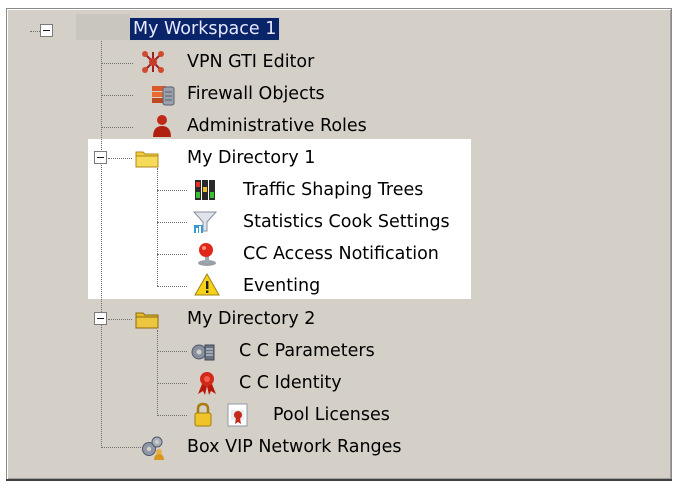 This screenshot has width=678, height=489. What do you see at coordinates (204, 29) in the screenshot?
I see `tree-node-workspace: My Workspace 1` at bounding box center [204, 29].